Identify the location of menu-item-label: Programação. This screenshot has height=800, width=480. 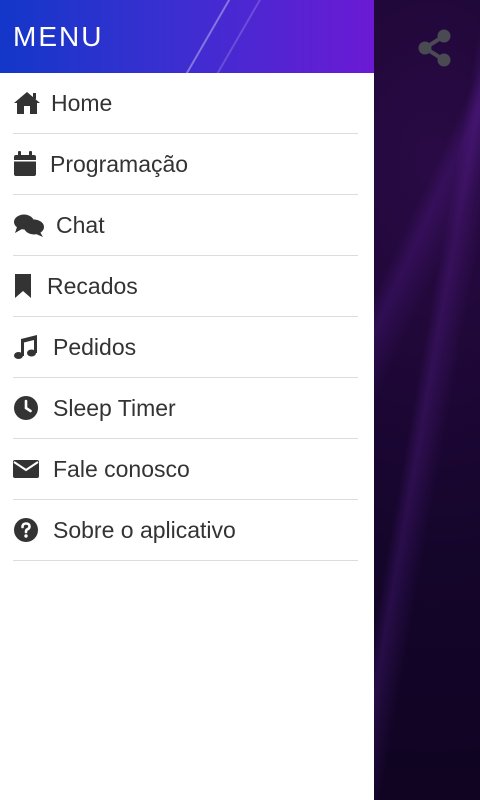
(119, 163).